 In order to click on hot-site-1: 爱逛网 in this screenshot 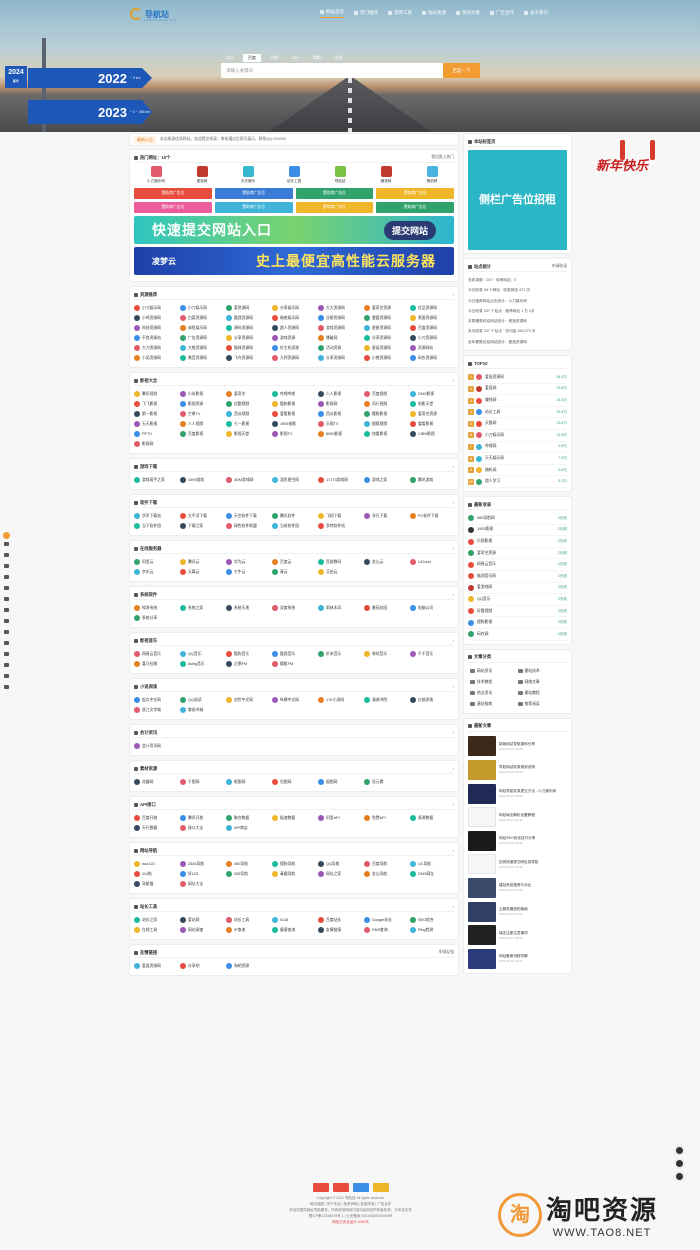, I will do `click(202, 175)`.